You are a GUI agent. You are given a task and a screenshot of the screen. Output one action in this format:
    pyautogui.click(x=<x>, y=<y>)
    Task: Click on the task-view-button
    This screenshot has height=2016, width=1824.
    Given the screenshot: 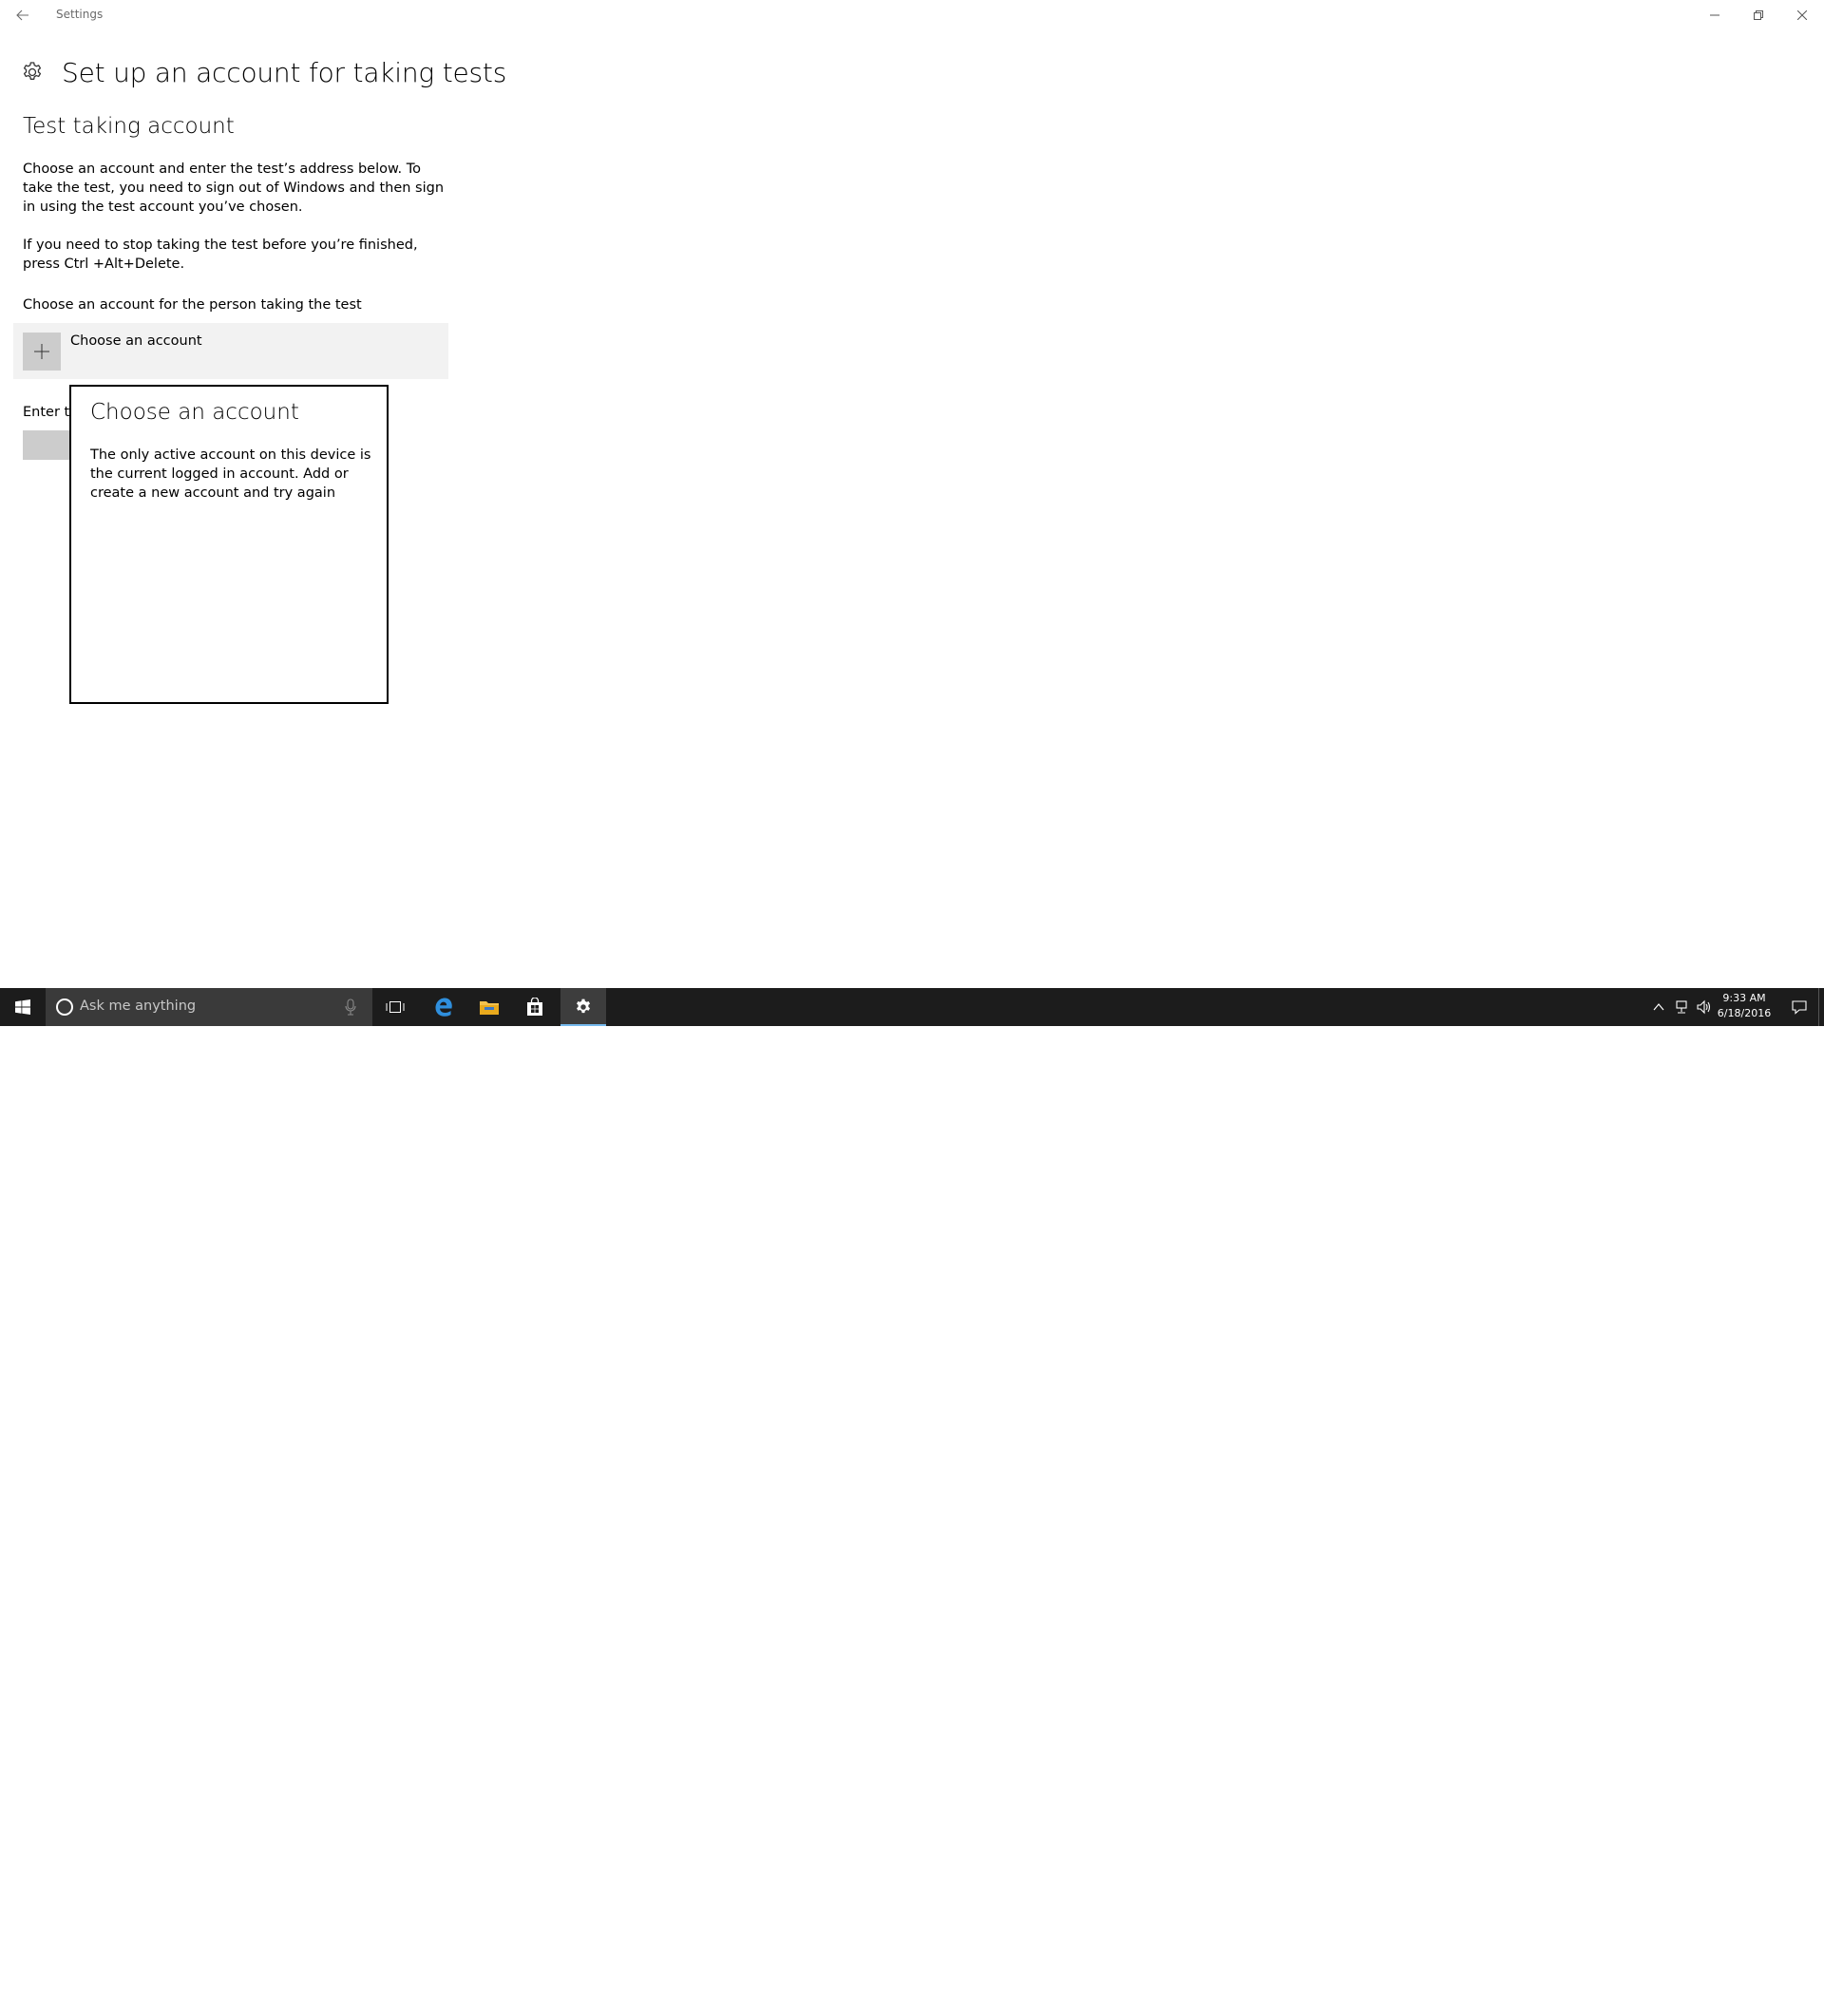 What is the action you would take?
    pyautogui.click(x=395, y=1007)
    